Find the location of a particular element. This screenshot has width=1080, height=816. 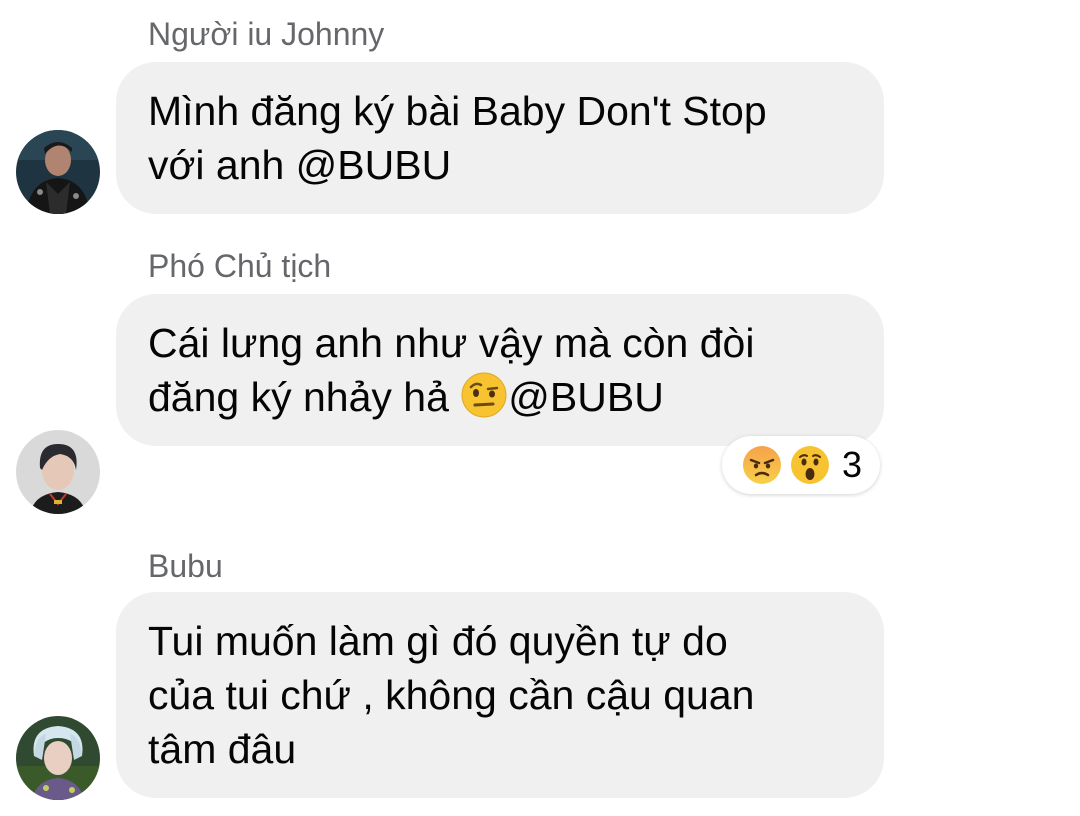

comment-author: Người iu Johnny is located at coordinates (266, 34).